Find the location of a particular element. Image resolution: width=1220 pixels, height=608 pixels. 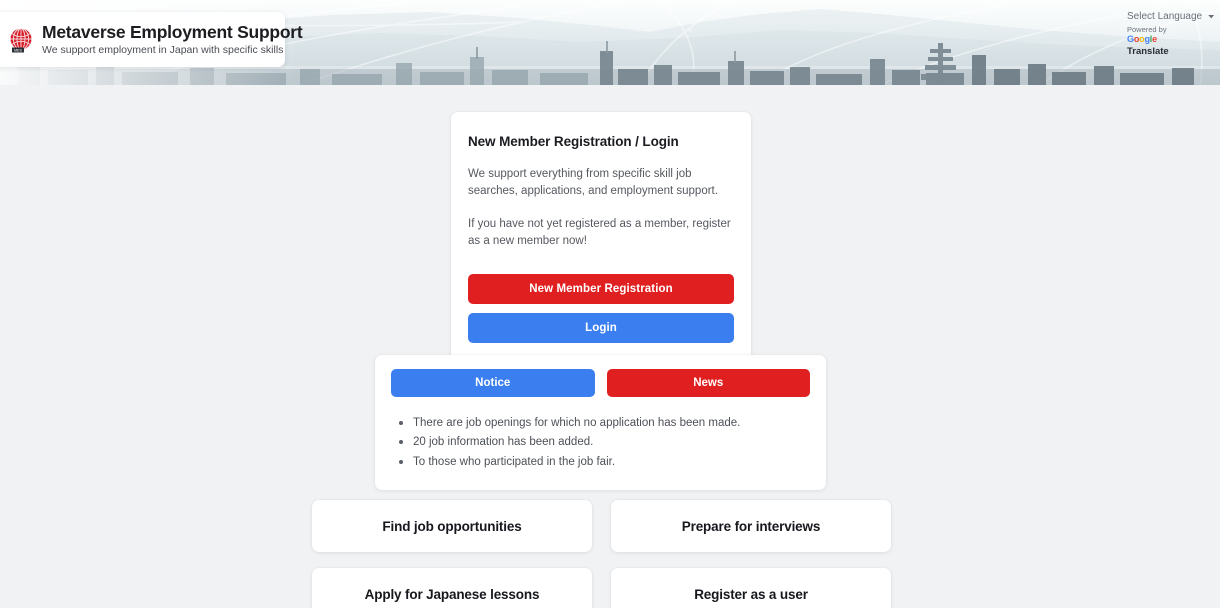

tile-apply-for-japanese-lessons: Apply for Japanese lessons is located at coordinates (452, 588).